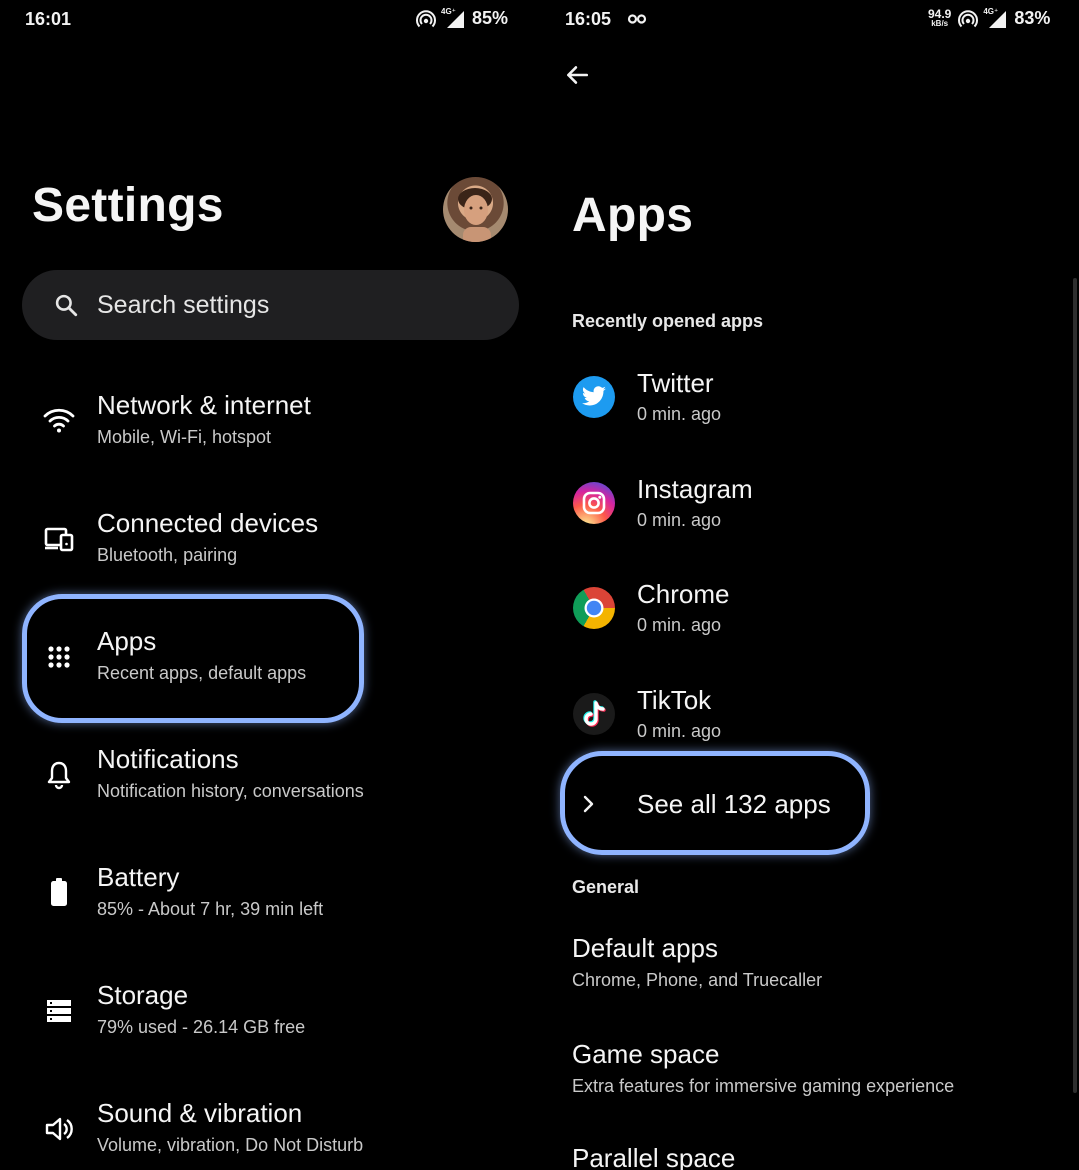 The width and height of the screenshot is (1079, 1170). I want to click on general-item-title: Parallel space, so click(654, 1156).